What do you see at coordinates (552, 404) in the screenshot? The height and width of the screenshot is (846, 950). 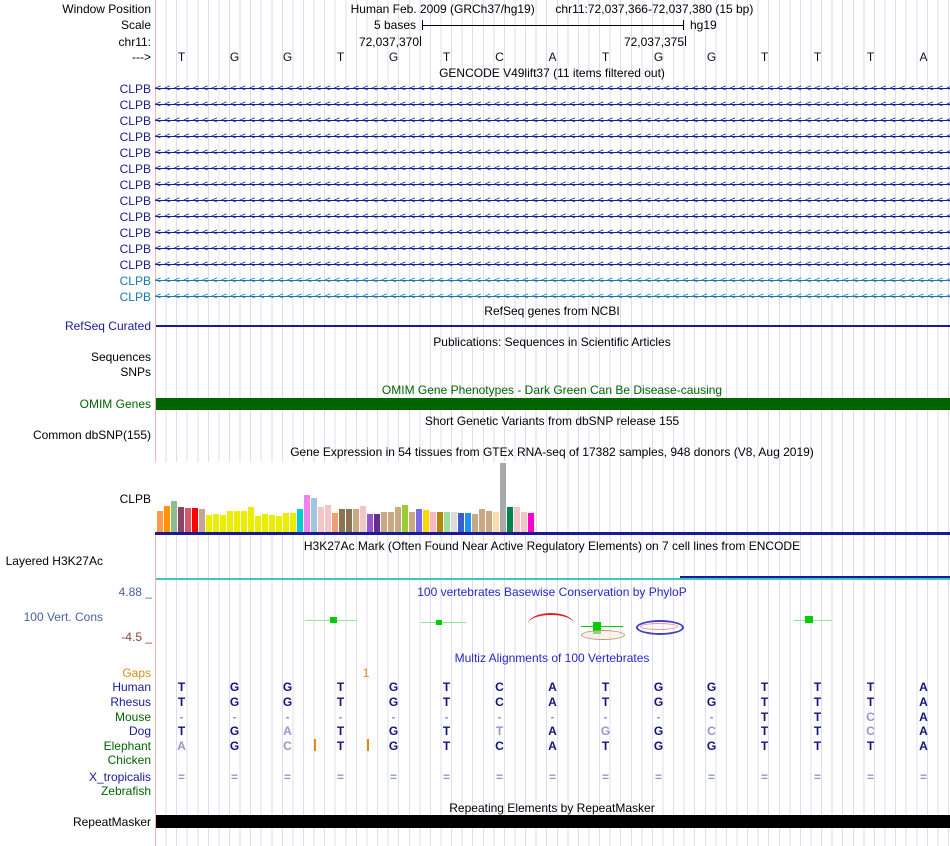 I see `omim-gene-bar` at bounding box center [552, 404].